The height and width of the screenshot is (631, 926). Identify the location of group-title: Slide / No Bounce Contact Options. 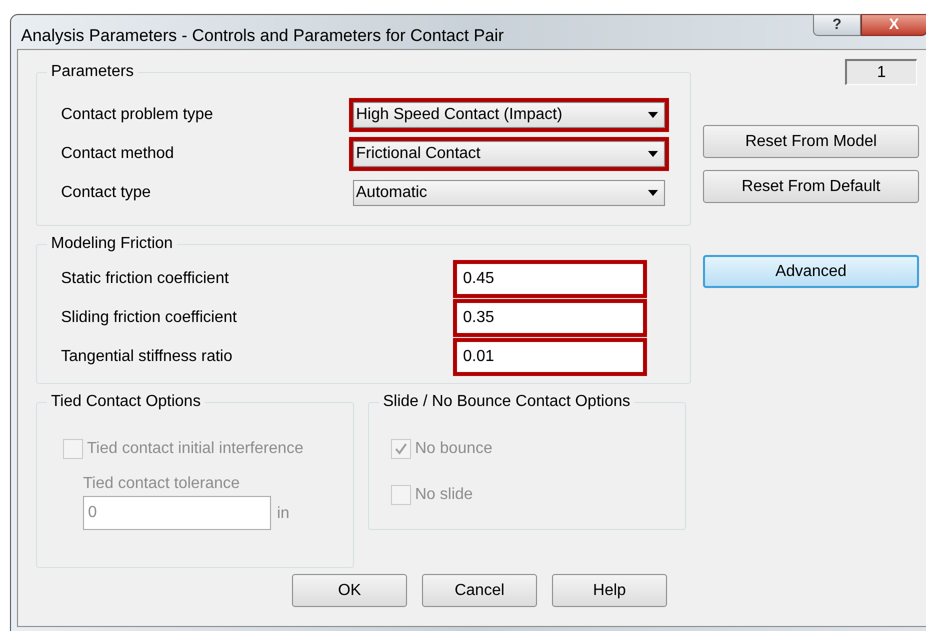
(506, 402).